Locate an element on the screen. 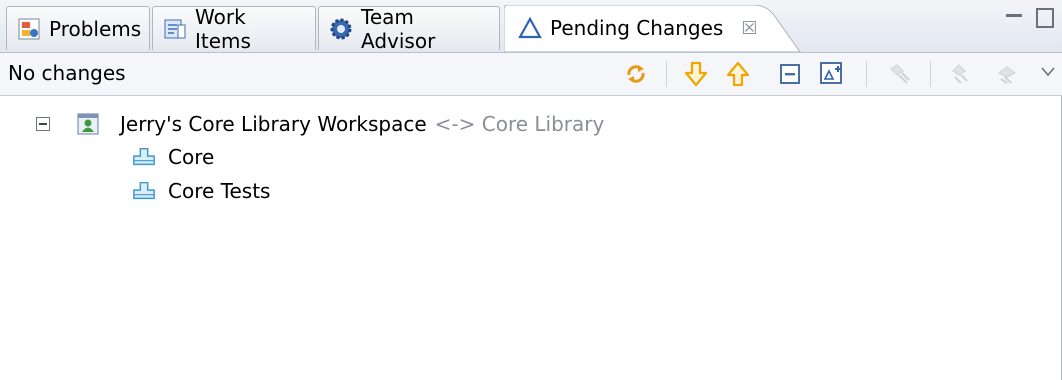 This screenshot has height=380, width=1062. tab-team-advisor: Team Advisor is located at coordinates (409, 28).